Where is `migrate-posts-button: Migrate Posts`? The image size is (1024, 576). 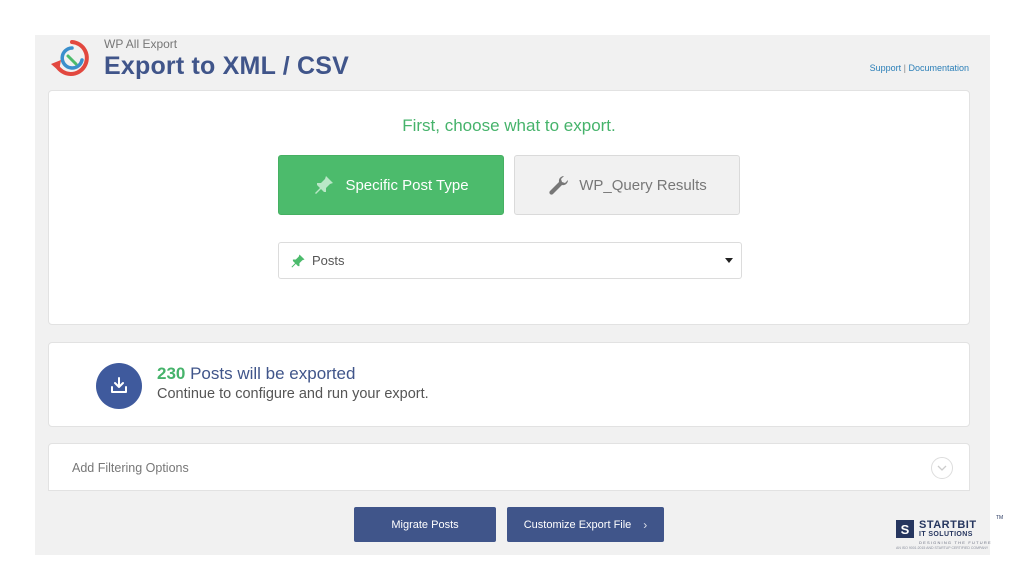 migrate-posts-button: Migrate Posts is located at coordinates (425, 524).